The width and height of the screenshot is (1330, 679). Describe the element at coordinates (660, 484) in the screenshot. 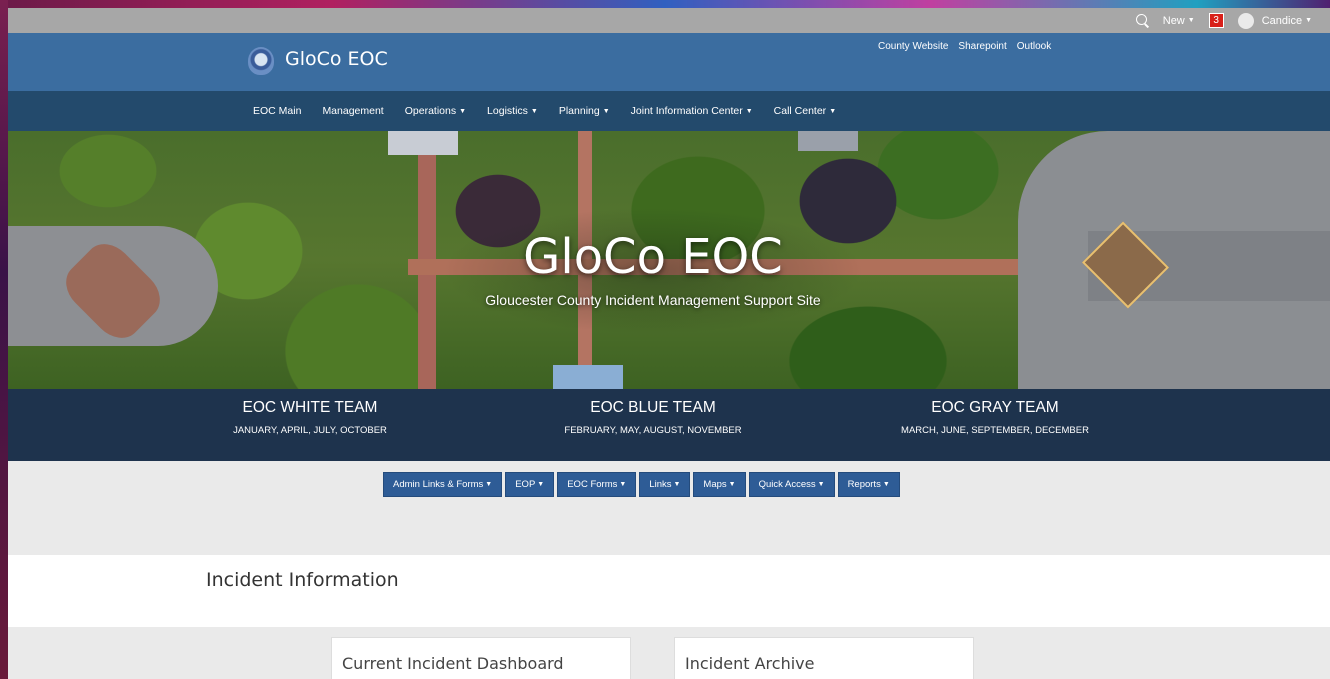

I see `button-label: Links` at that location.